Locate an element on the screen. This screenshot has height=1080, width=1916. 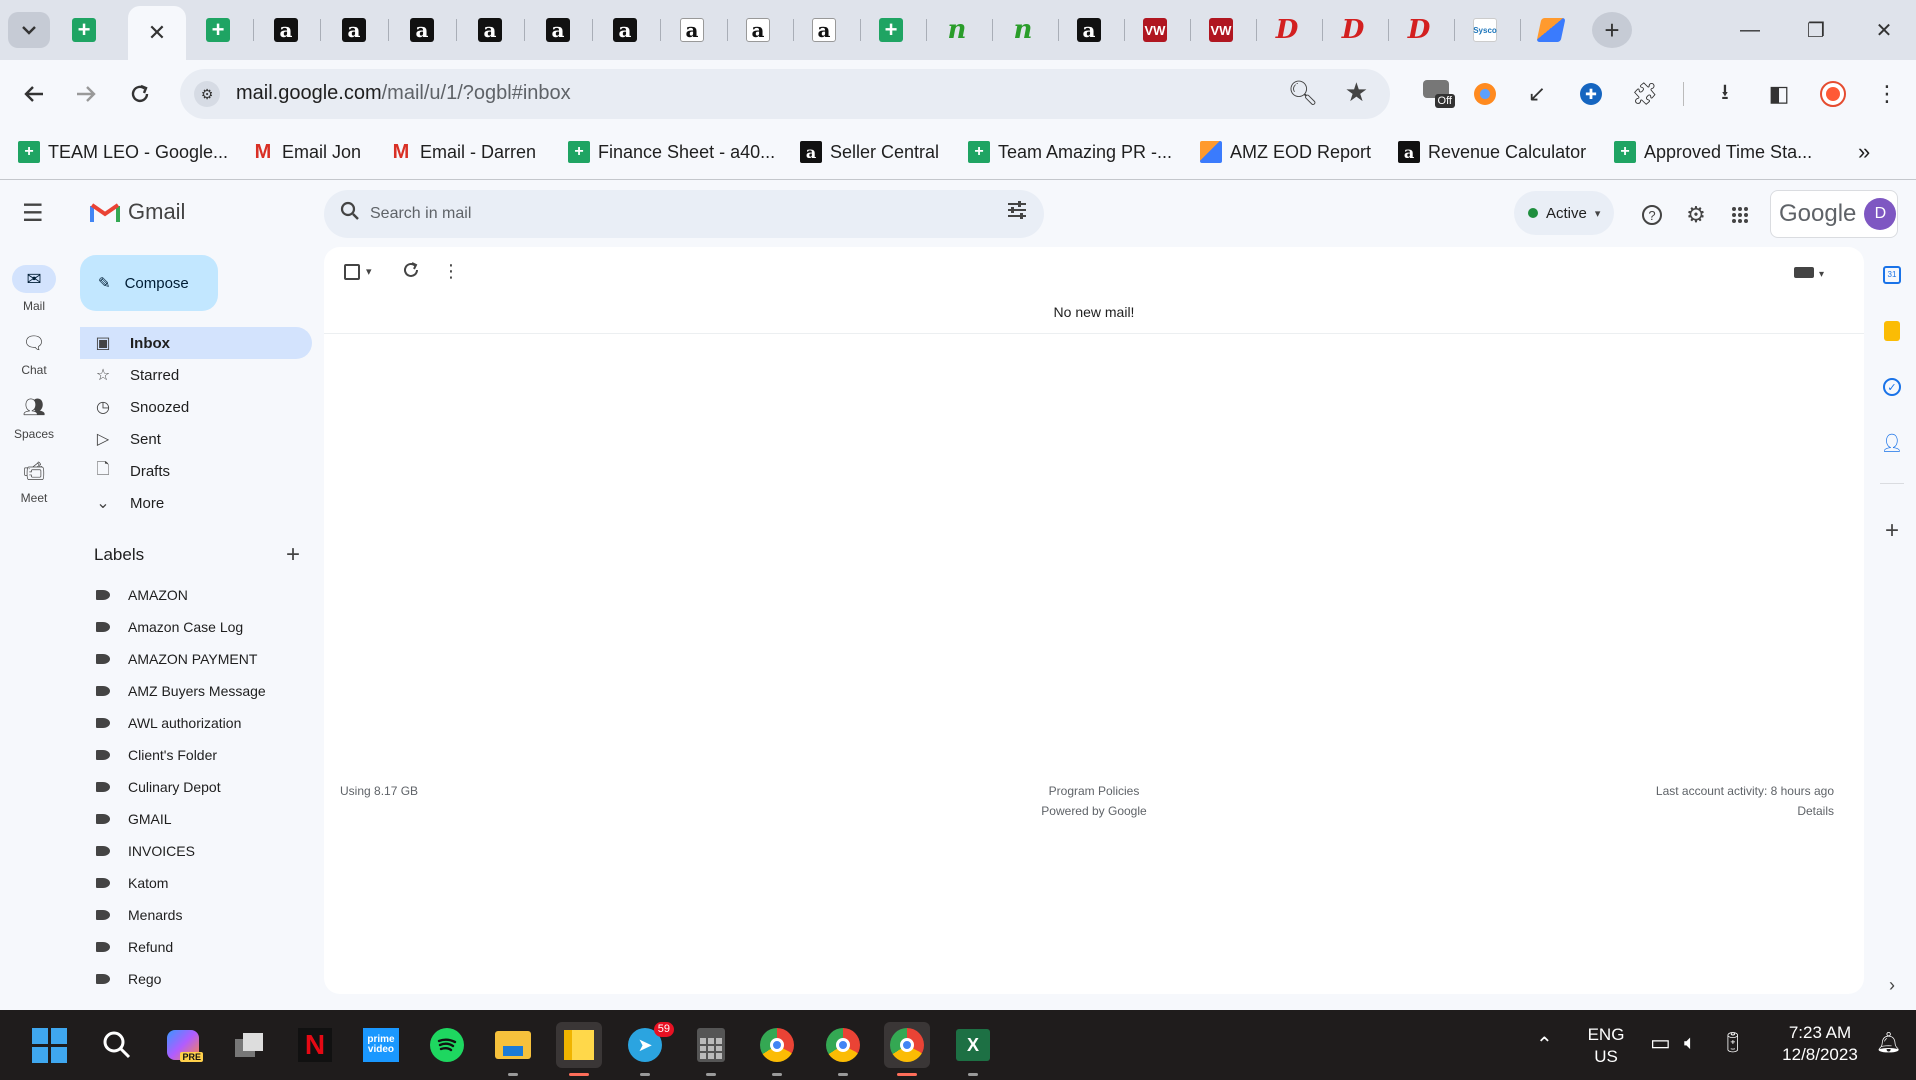
label-item: Menards is located at coordinates (139, 915).